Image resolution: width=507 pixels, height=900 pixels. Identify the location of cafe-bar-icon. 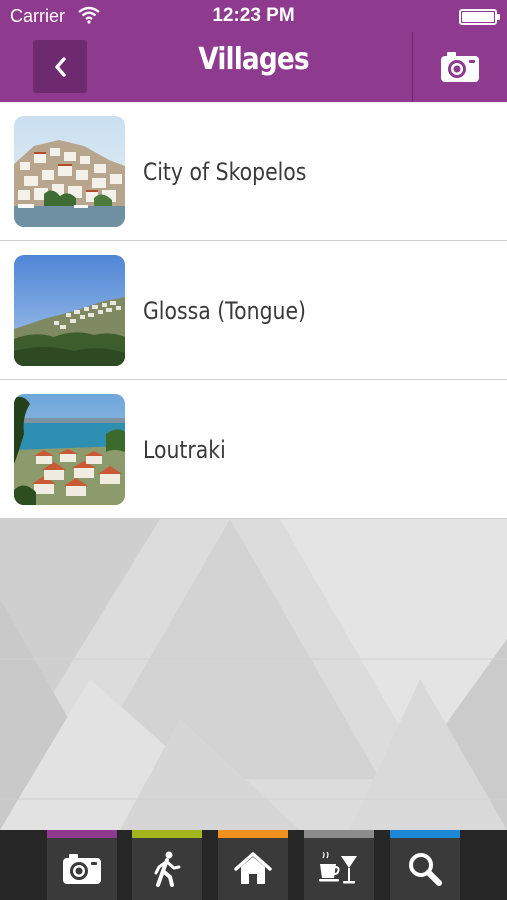
(338, 868).